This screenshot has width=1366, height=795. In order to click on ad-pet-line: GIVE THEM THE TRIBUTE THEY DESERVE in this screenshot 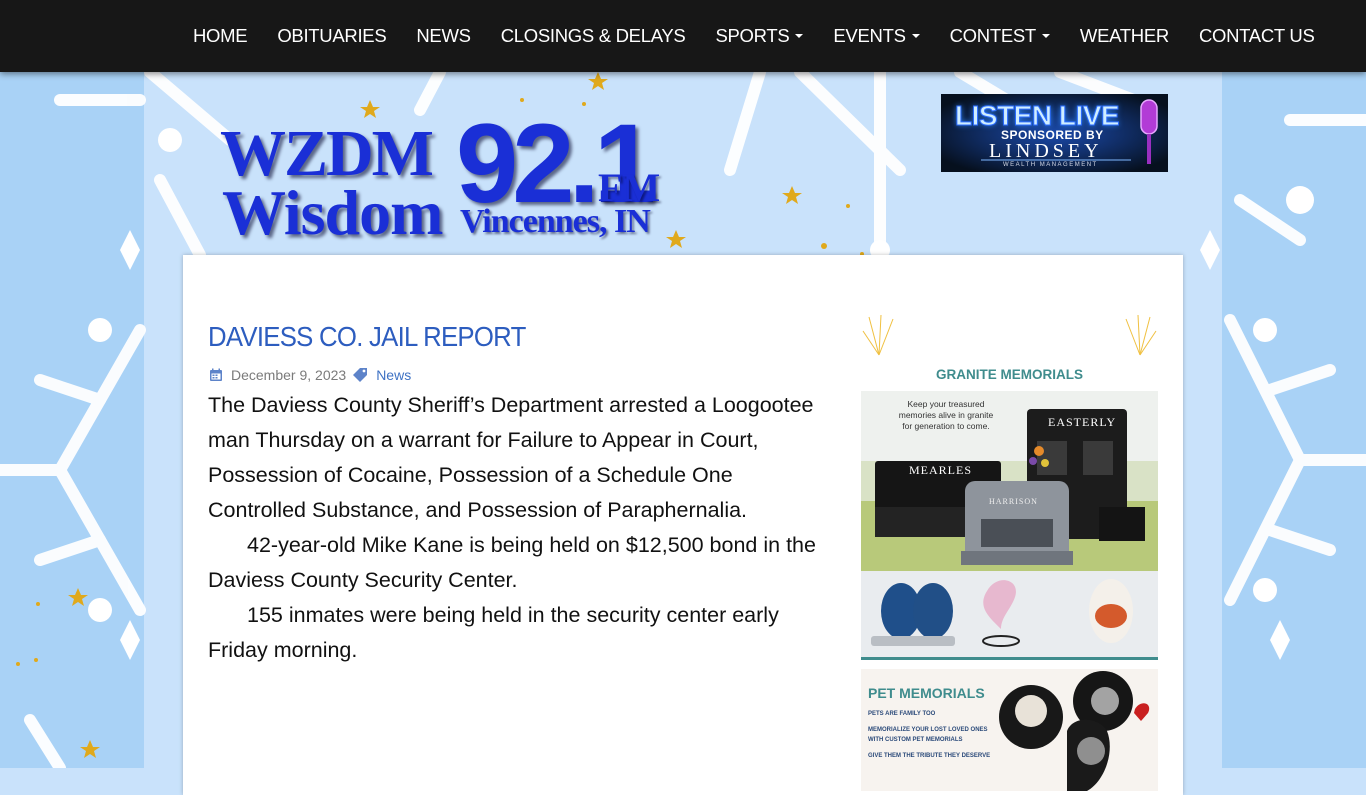, I will do `click(929, 756)`.